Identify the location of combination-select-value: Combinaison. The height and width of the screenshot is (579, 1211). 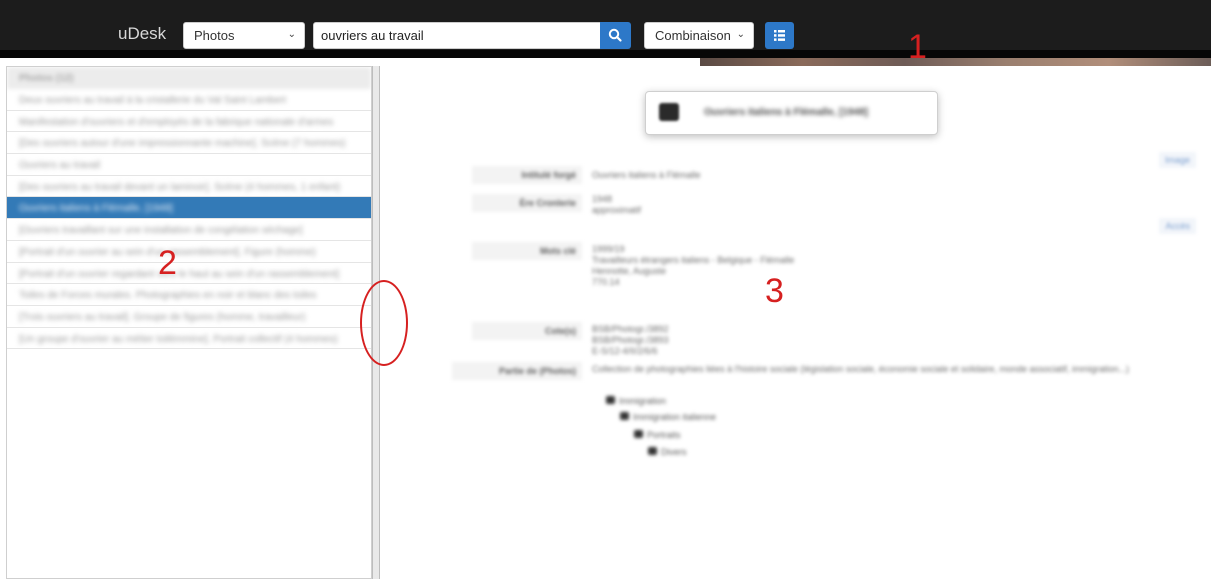
(693, 35).